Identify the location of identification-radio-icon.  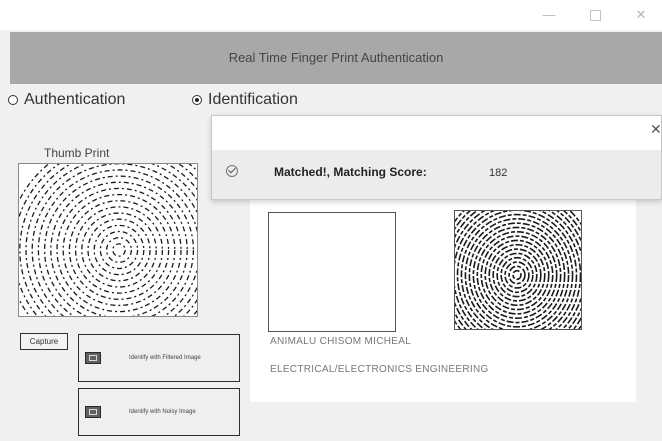
(197, 100).